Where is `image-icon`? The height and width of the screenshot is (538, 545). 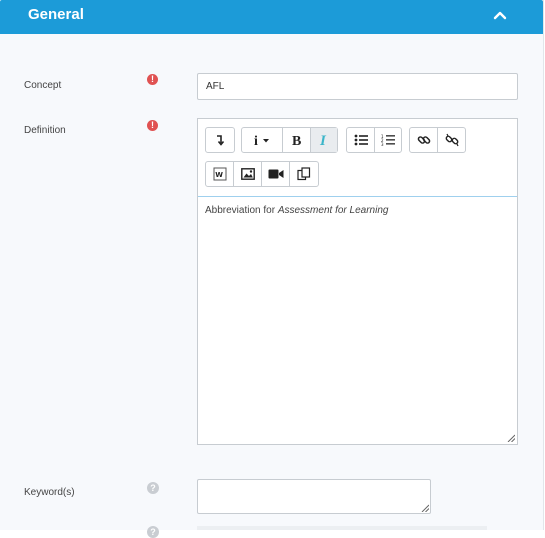 image-icon is located at coordinates (247, 174).